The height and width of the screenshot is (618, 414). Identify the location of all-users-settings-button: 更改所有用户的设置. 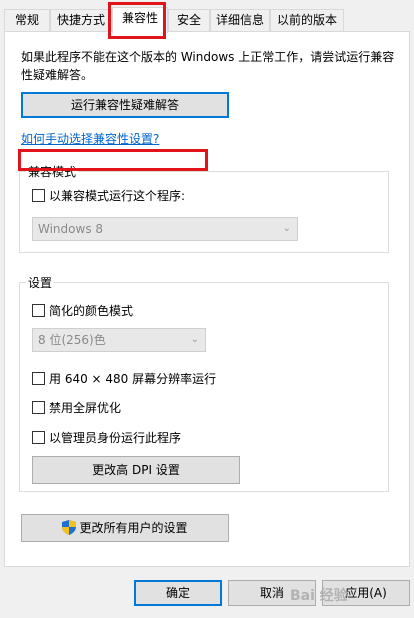
(125, 528).